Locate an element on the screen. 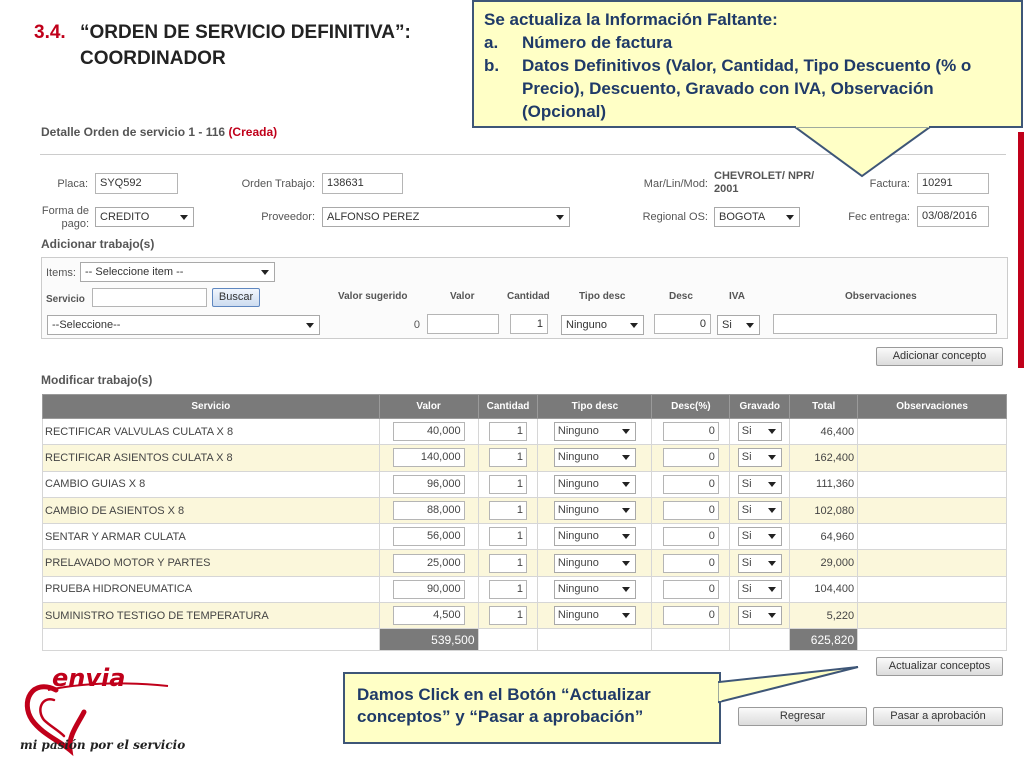 The image size is (1024, 768). factura-field: 10291 is located at coordinates (953, 183).